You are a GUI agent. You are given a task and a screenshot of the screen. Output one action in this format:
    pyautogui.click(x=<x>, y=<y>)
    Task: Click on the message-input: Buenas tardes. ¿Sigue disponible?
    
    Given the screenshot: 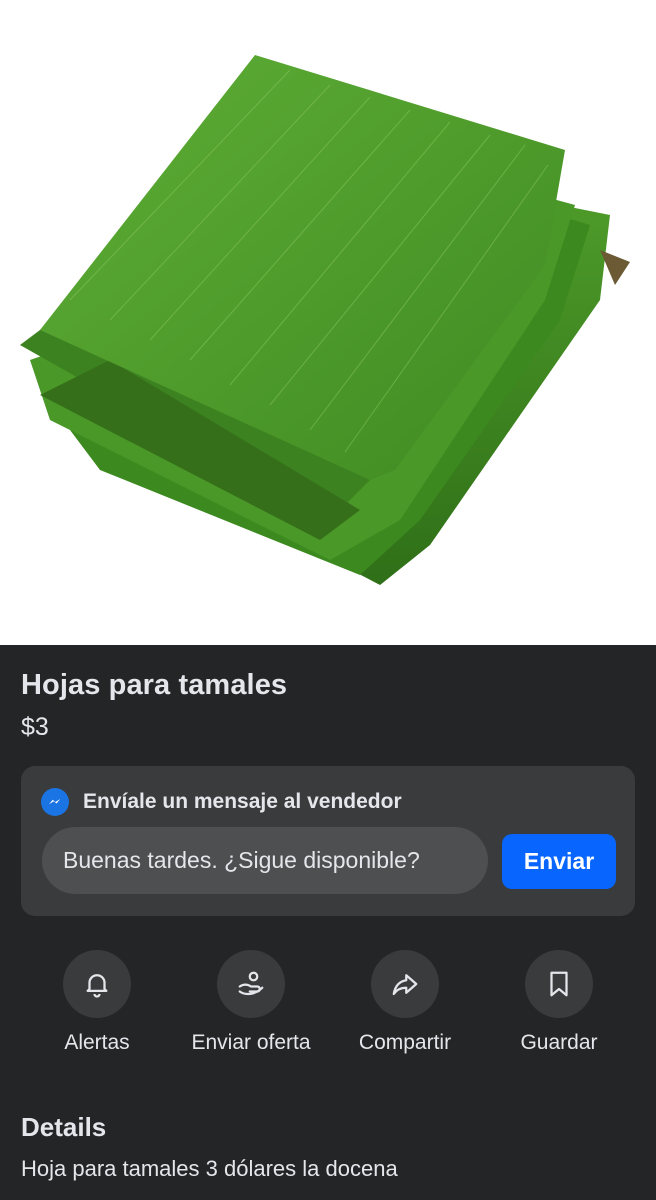 What is the action you would take?
    pyautogui.click(x=265, y=860)
    